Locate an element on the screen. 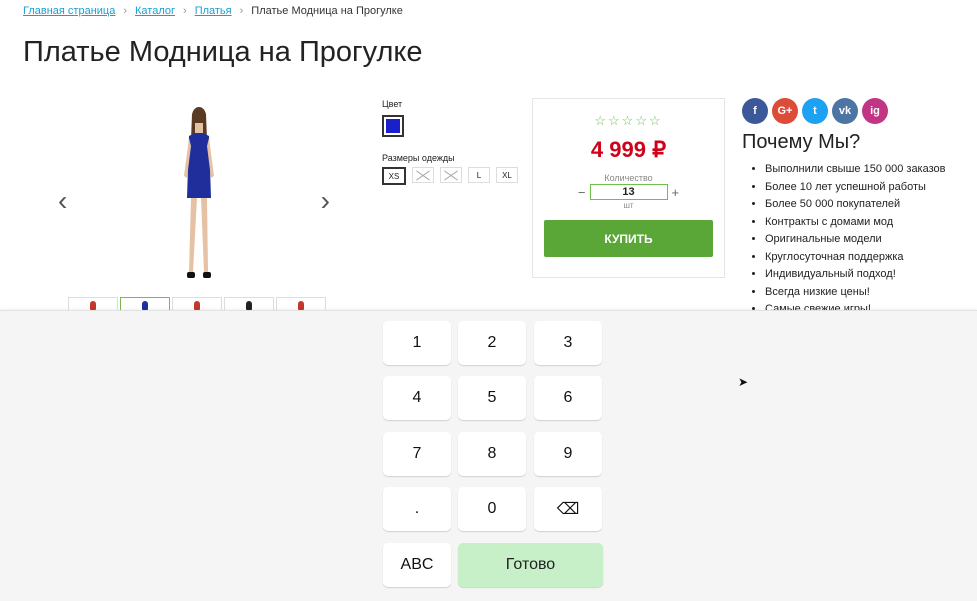 Image resolution: width=977 pixels, height=601 pixels. key-2: 2 is located at coordinates (492, 343).